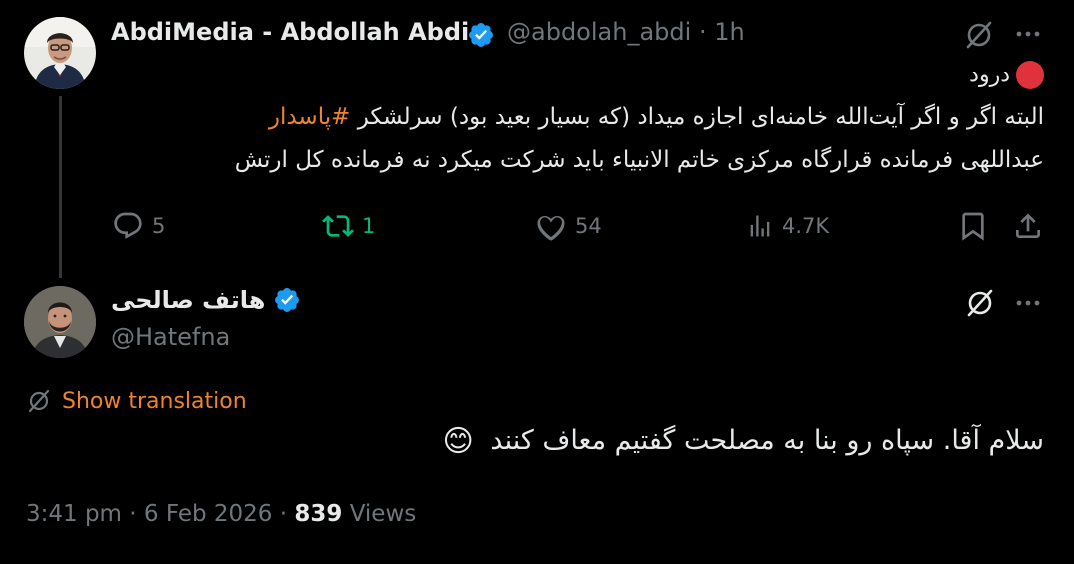 The width and height of the screenshot is (1074, 564). What do you see at coordinates (60, 322) in the screenshot?
I see `avatar-hatefna` at bounding box center [60, 322].